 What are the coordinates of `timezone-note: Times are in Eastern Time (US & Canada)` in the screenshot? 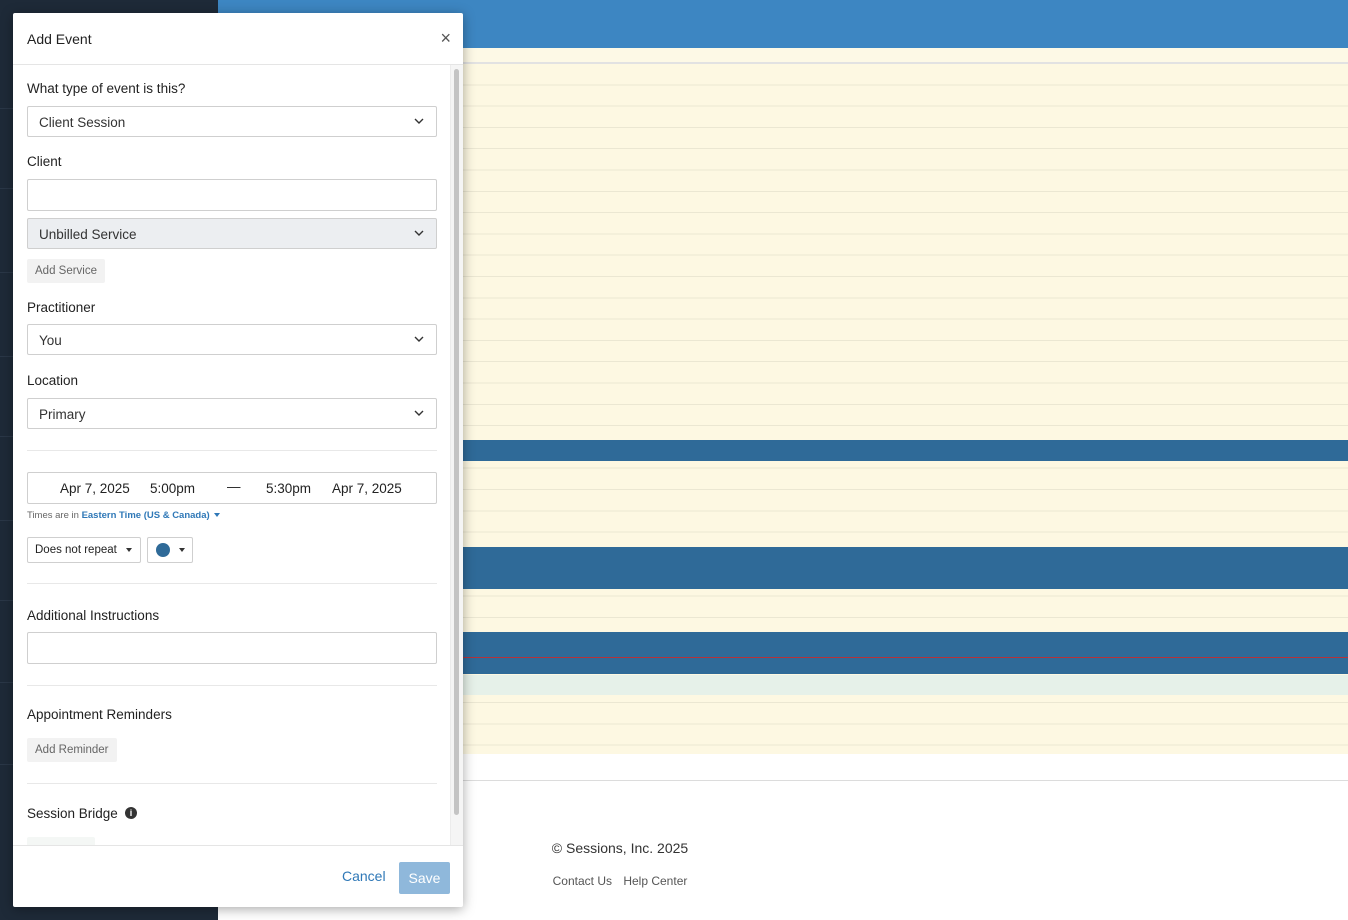 It's located at (123, 515).